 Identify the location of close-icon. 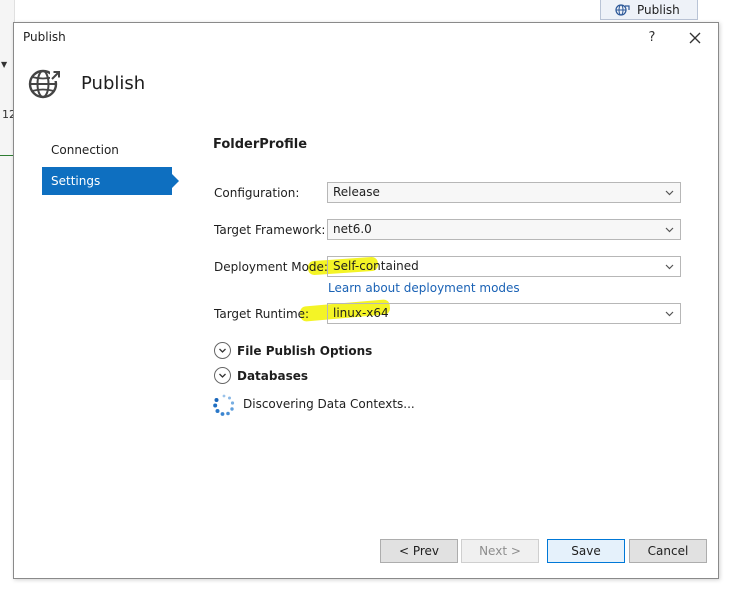
(695, 38).